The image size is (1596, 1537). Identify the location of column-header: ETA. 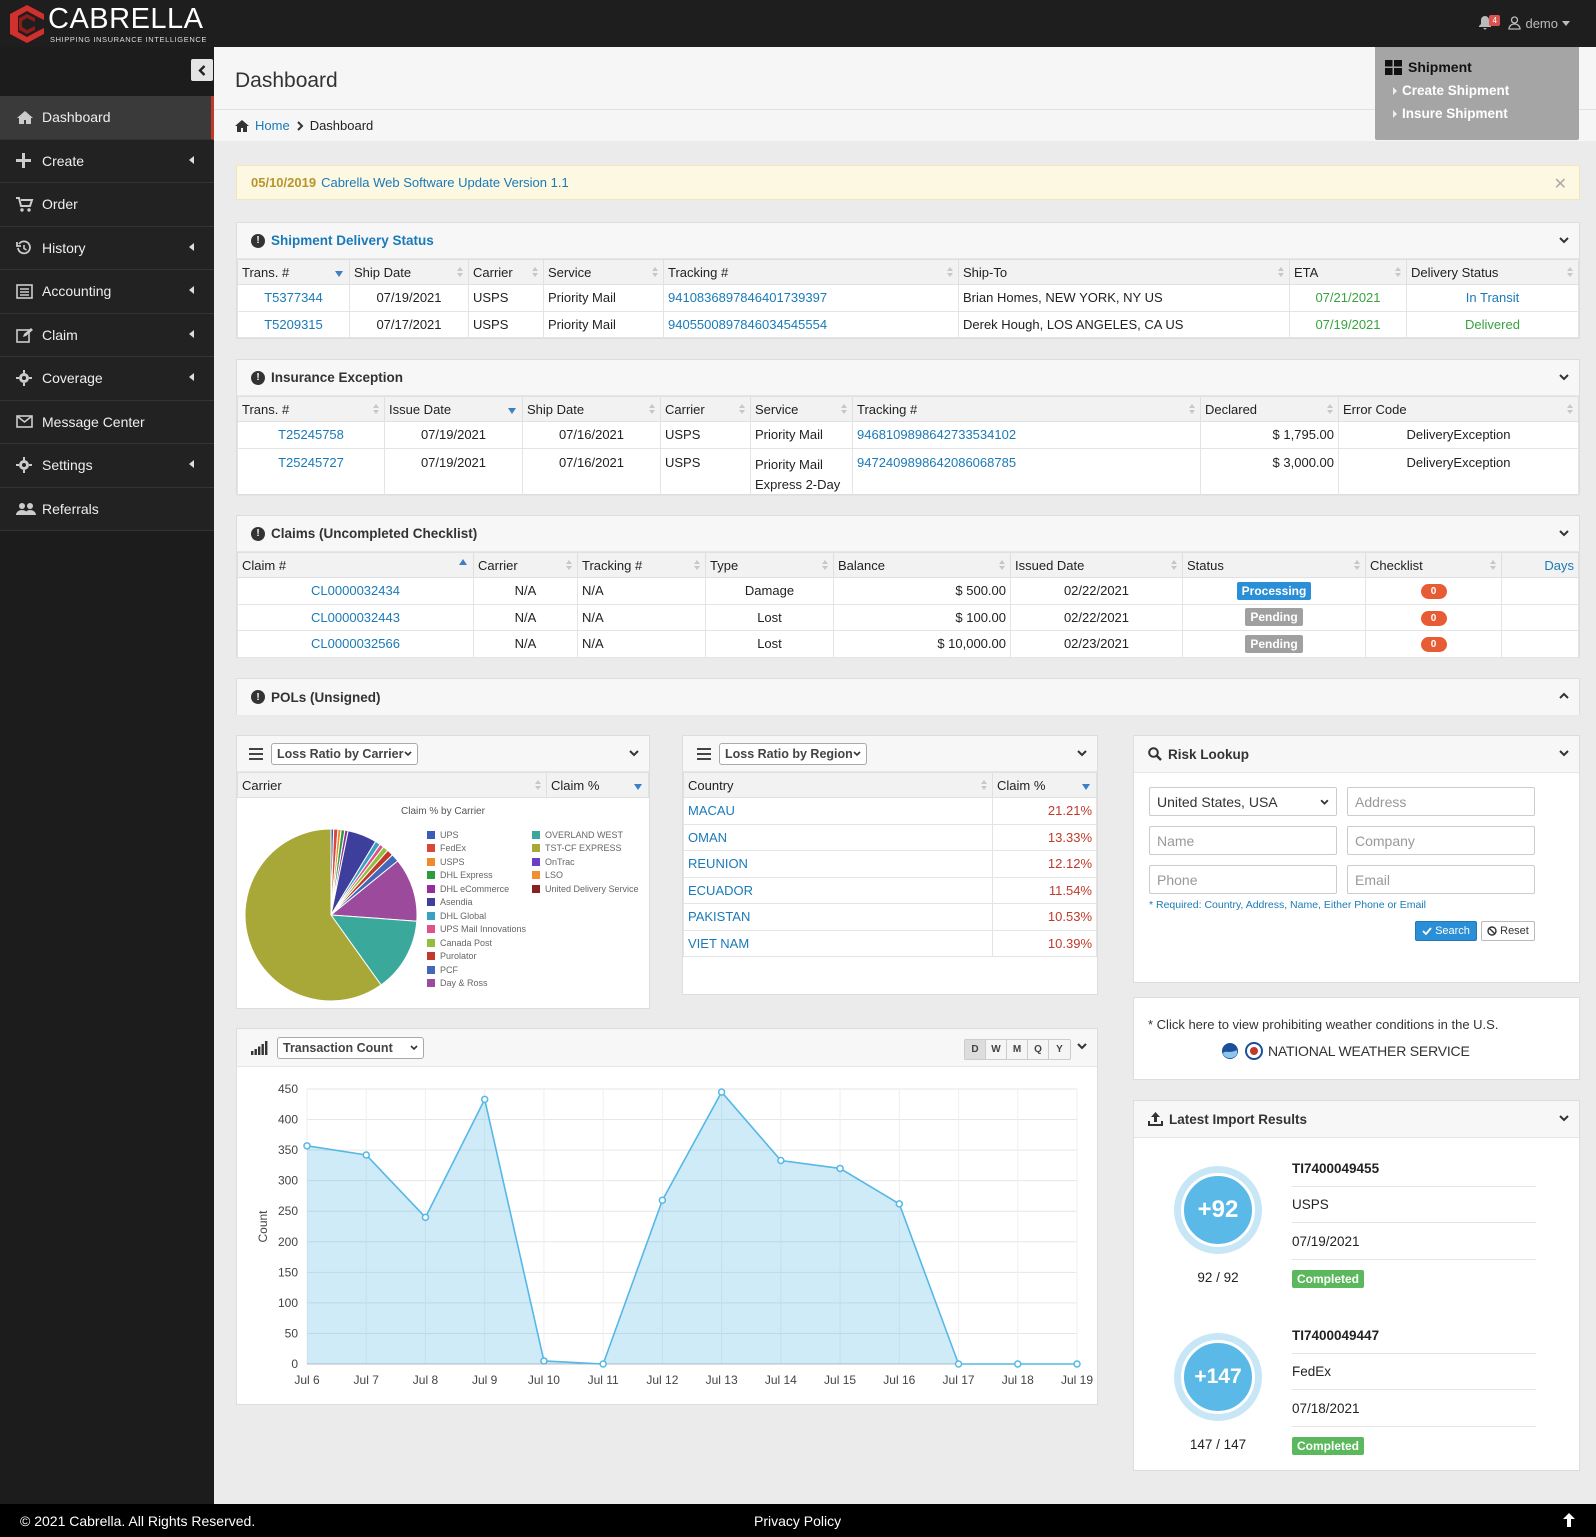
(1348, 272).